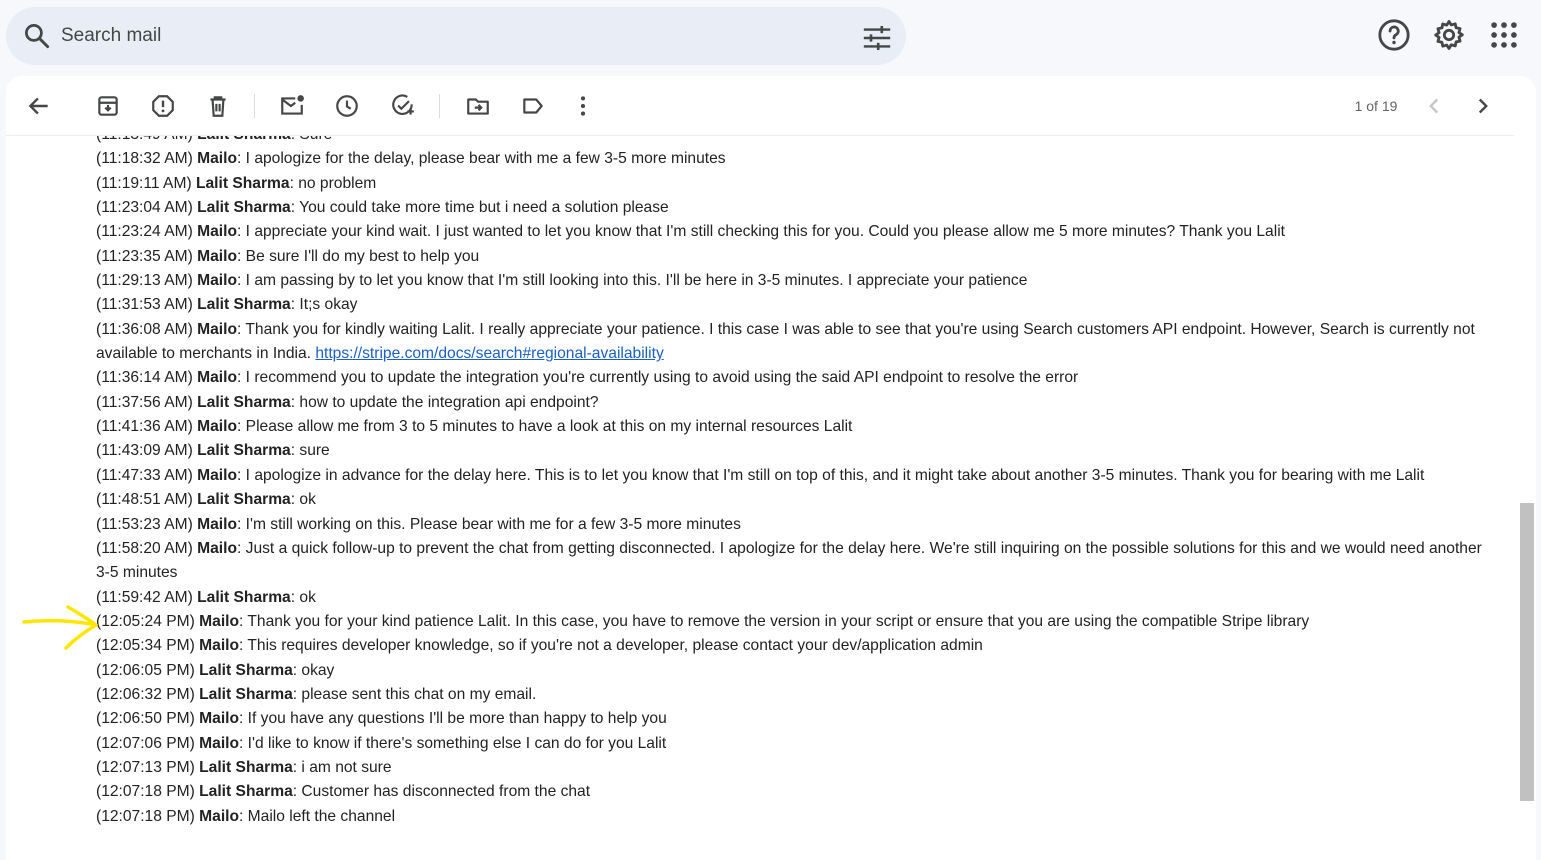  Describe the element at coordinates (145, 646) in the screenshot. I see `message-timestamp: (12:05:34 PM)` at that location.